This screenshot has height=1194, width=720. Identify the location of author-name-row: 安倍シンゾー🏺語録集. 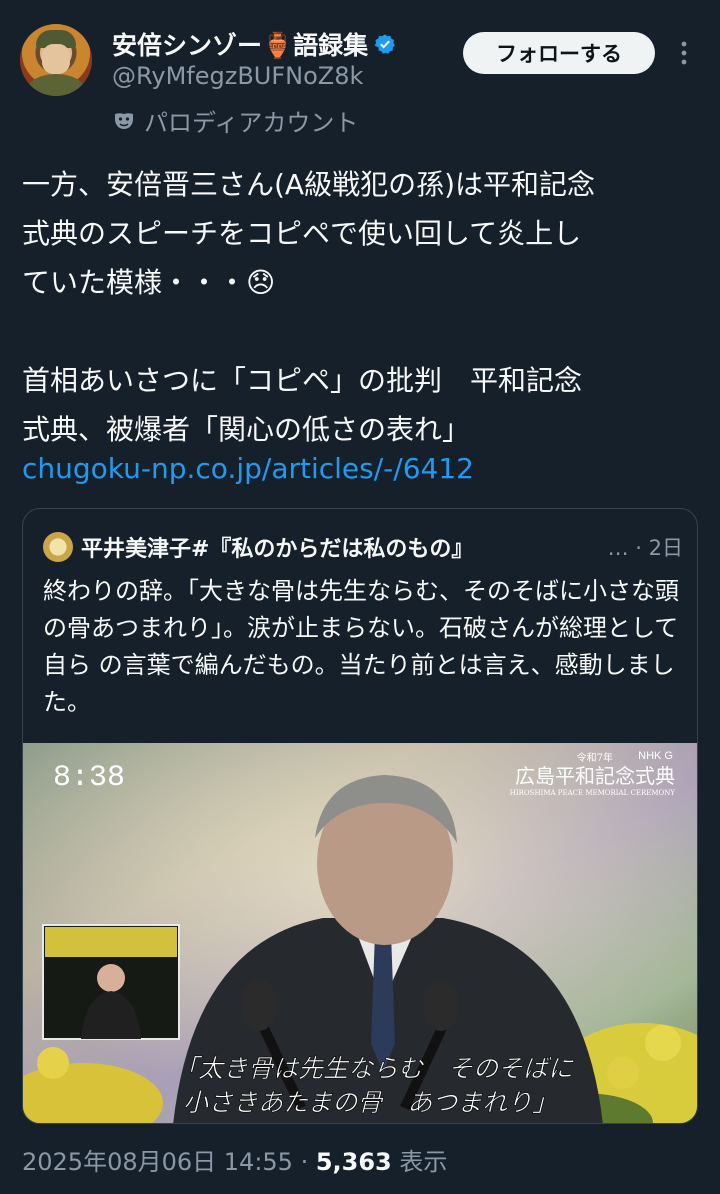
(254, 44).